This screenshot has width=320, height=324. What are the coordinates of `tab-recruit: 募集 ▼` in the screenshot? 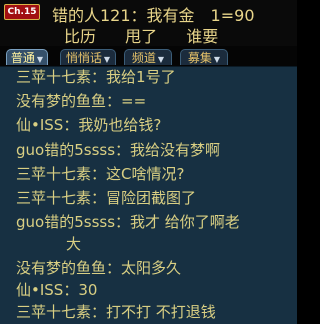 It's located at (204, 57).